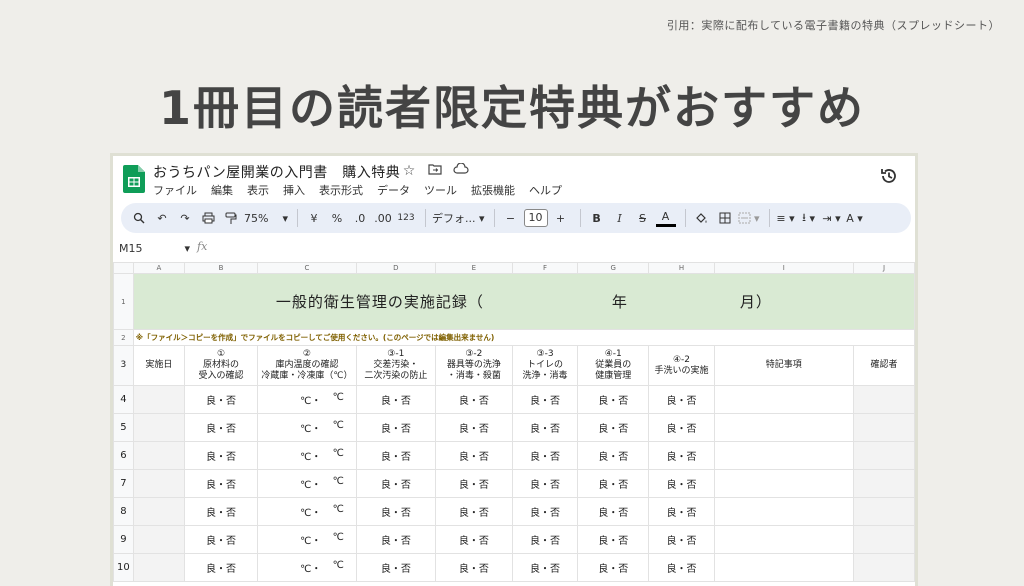  Describe the element at coordinates (123, 427) in the screenshot. I see `row-header: 5` at that location.